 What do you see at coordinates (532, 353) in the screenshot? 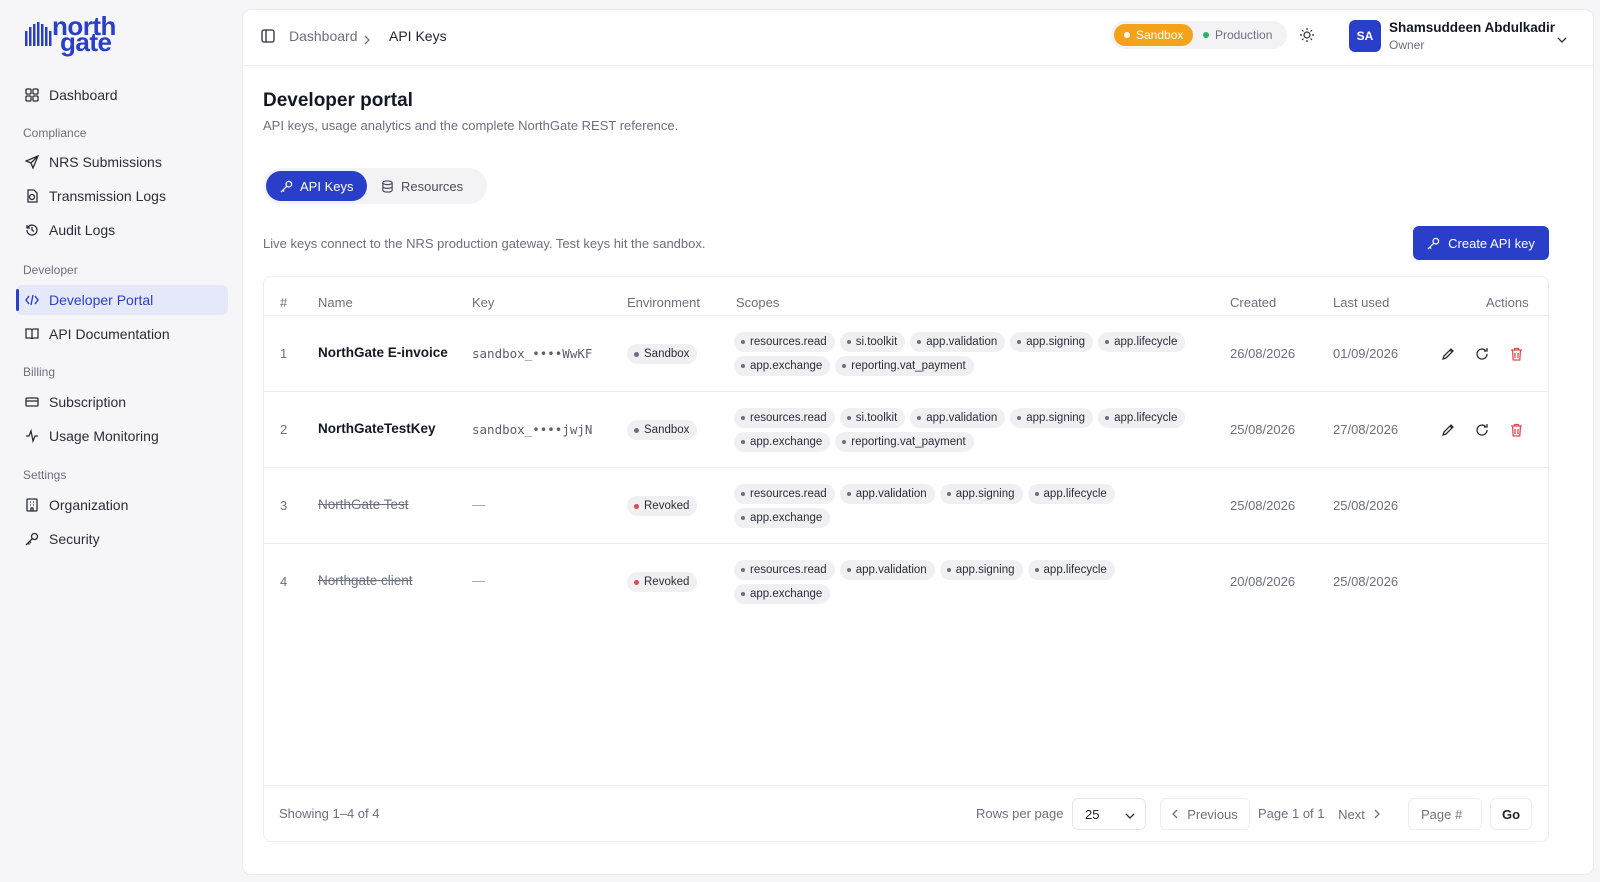
I see `key-value: sandbox_••••WwKF` at bounding box center [532, 353].